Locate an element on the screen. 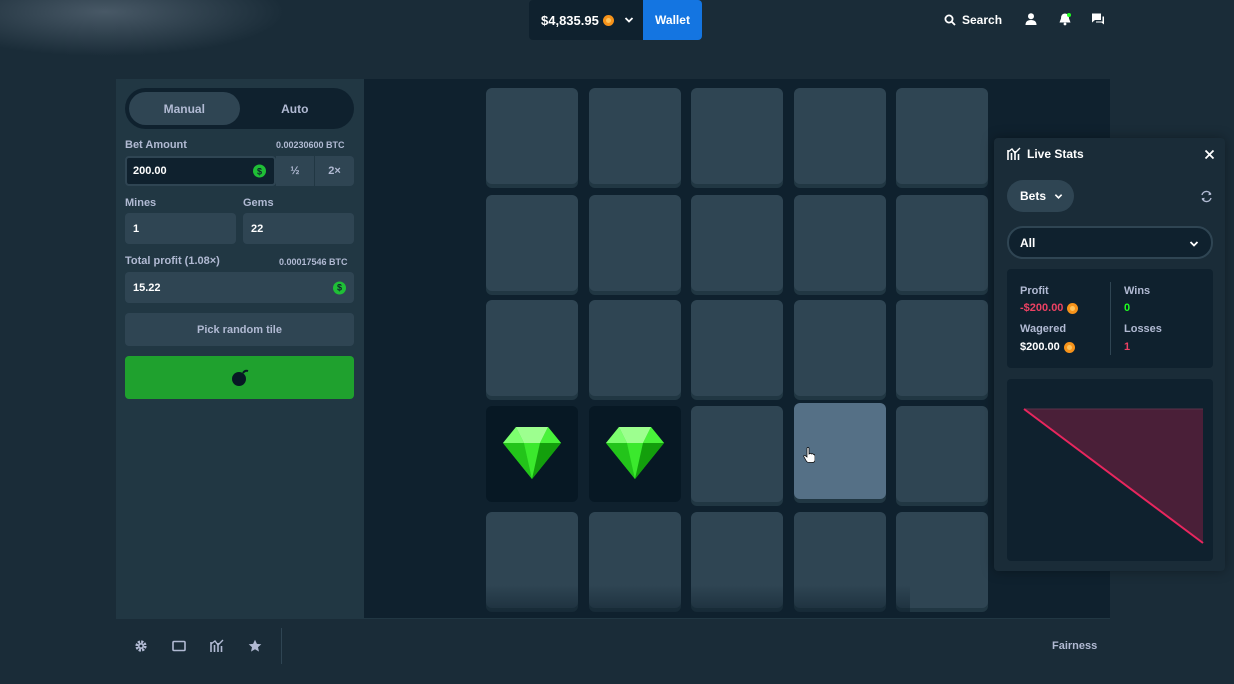  bet-amount-label: Bet Amount is located at coordinates (156, 145).